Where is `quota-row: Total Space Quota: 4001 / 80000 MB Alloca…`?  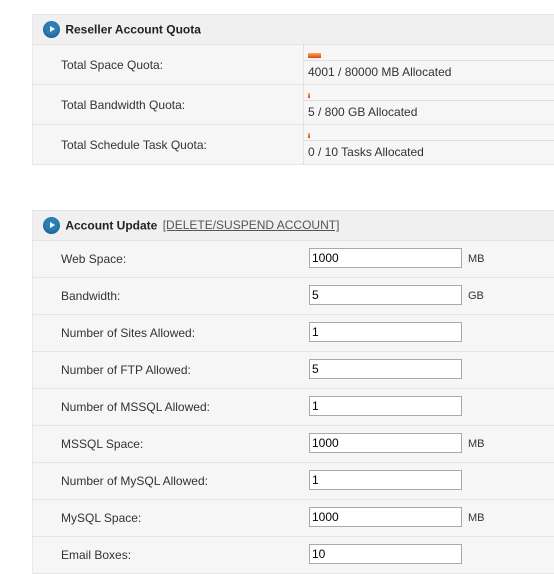 quota-row: Total Space Quota: 4001 / 80000 MB Alloca… is located at coordinates (293, 65).